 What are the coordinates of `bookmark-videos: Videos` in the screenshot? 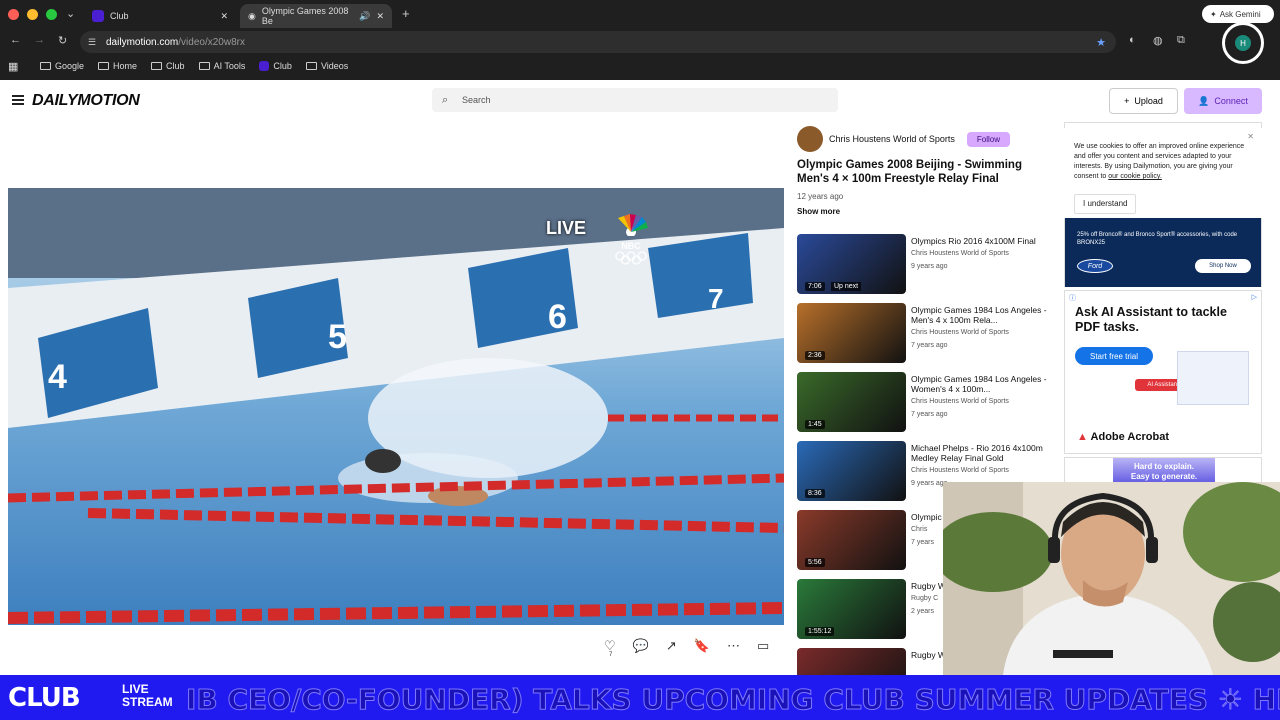 It's located at (326, 66).